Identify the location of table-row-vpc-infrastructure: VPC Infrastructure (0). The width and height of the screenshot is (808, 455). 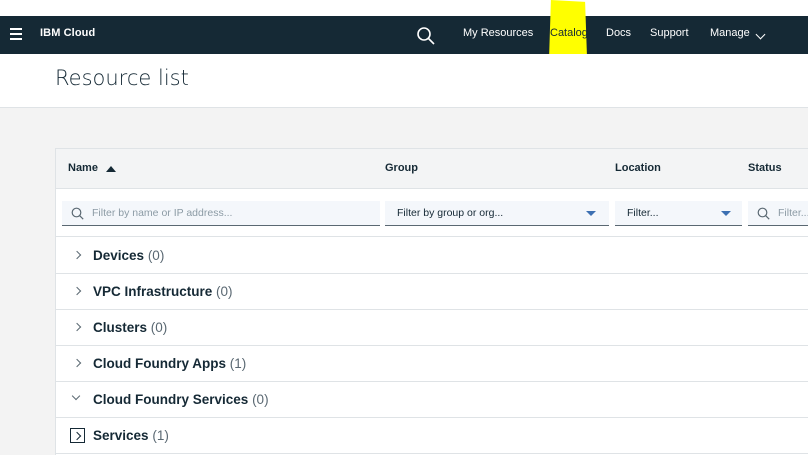
(432, 292).